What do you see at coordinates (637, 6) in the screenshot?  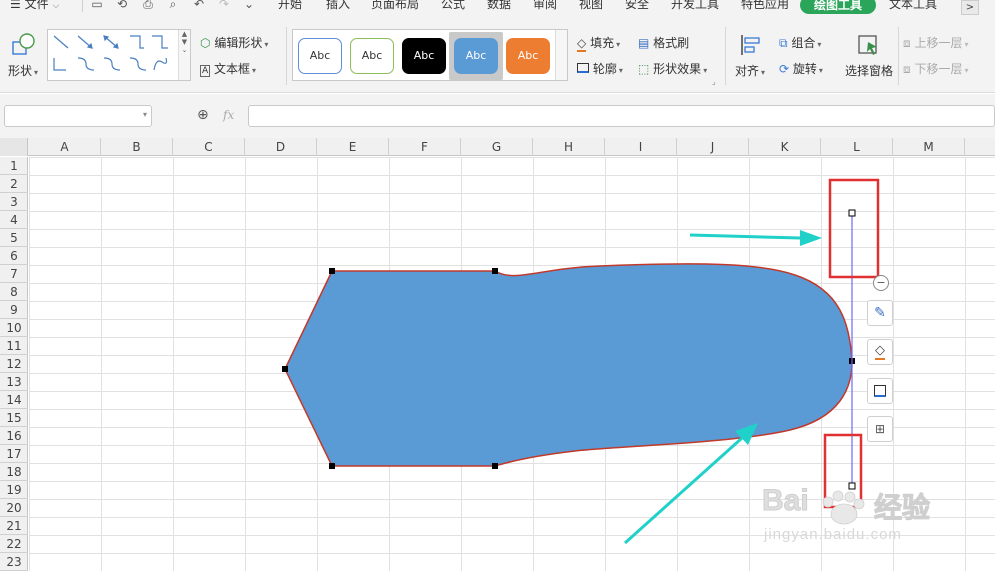 I see `tab-security: 安全` at bounding box center [637, 6].